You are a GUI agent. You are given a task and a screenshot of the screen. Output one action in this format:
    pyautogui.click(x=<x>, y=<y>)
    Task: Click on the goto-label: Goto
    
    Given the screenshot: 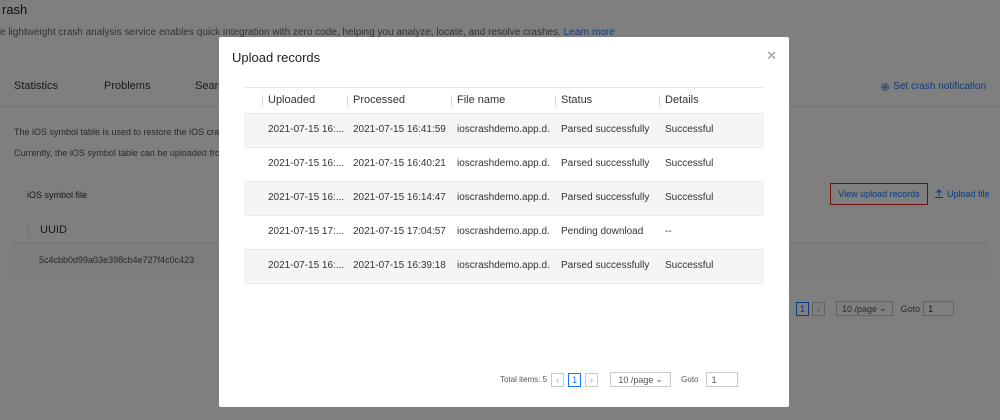 What is the action you would take?
    pyautogui.click(x=690, y=379)
    